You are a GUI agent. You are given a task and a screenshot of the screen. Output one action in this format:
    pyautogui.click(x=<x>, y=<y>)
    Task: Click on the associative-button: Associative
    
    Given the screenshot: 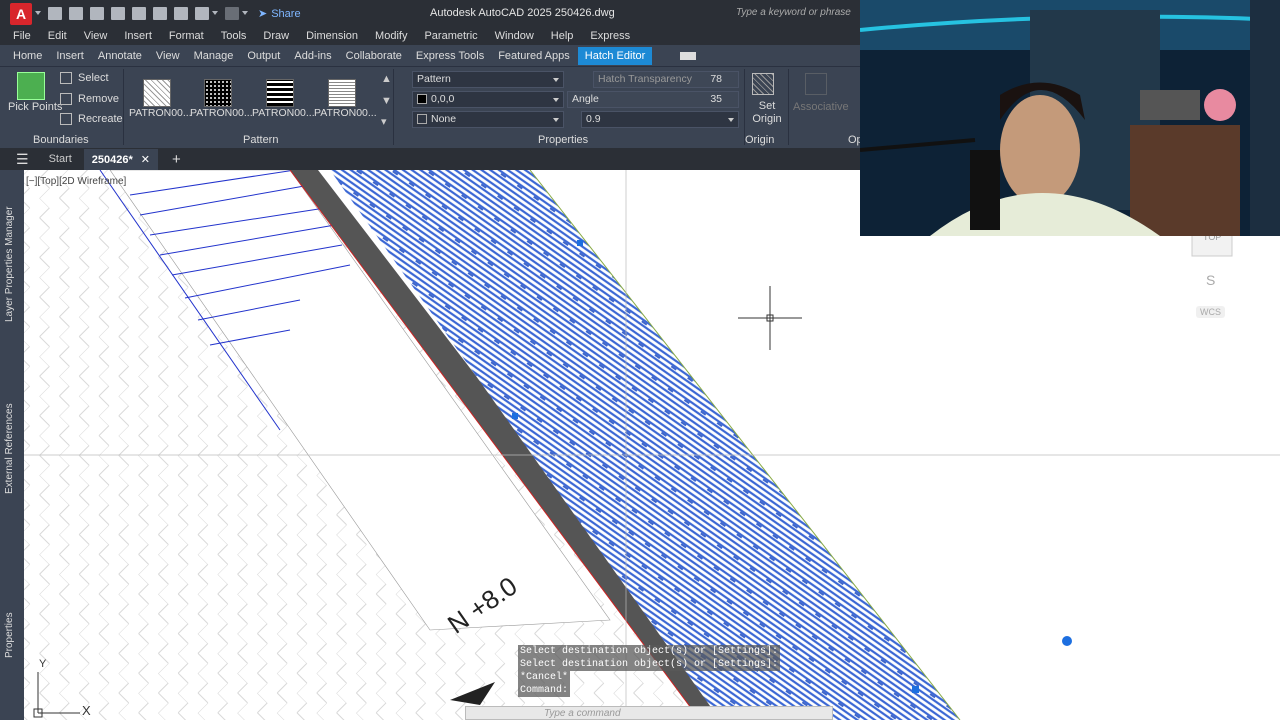 What is the action you would take?
    pyautogui.click(x=821, y=107)
    